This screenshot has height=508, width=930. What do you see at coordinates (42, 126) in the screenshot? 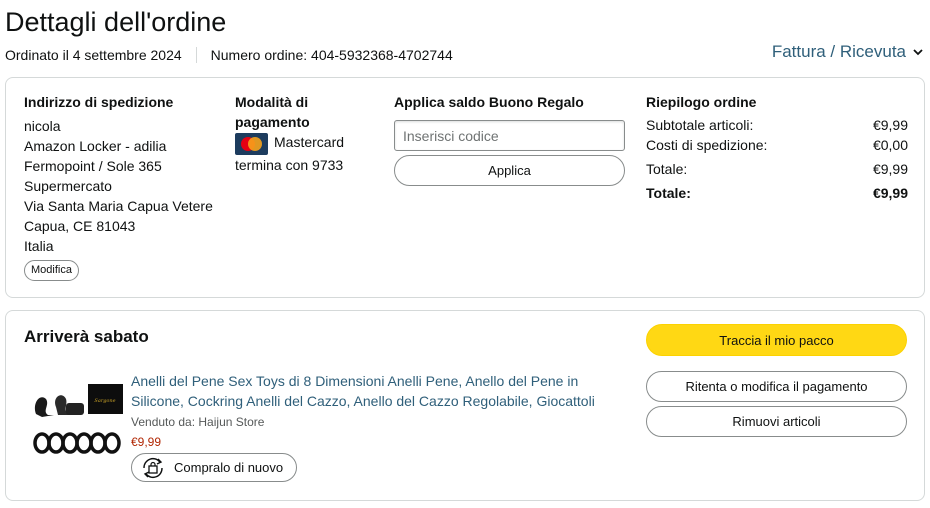
I see `address-line: nicola` at bounding box center [42, 126].